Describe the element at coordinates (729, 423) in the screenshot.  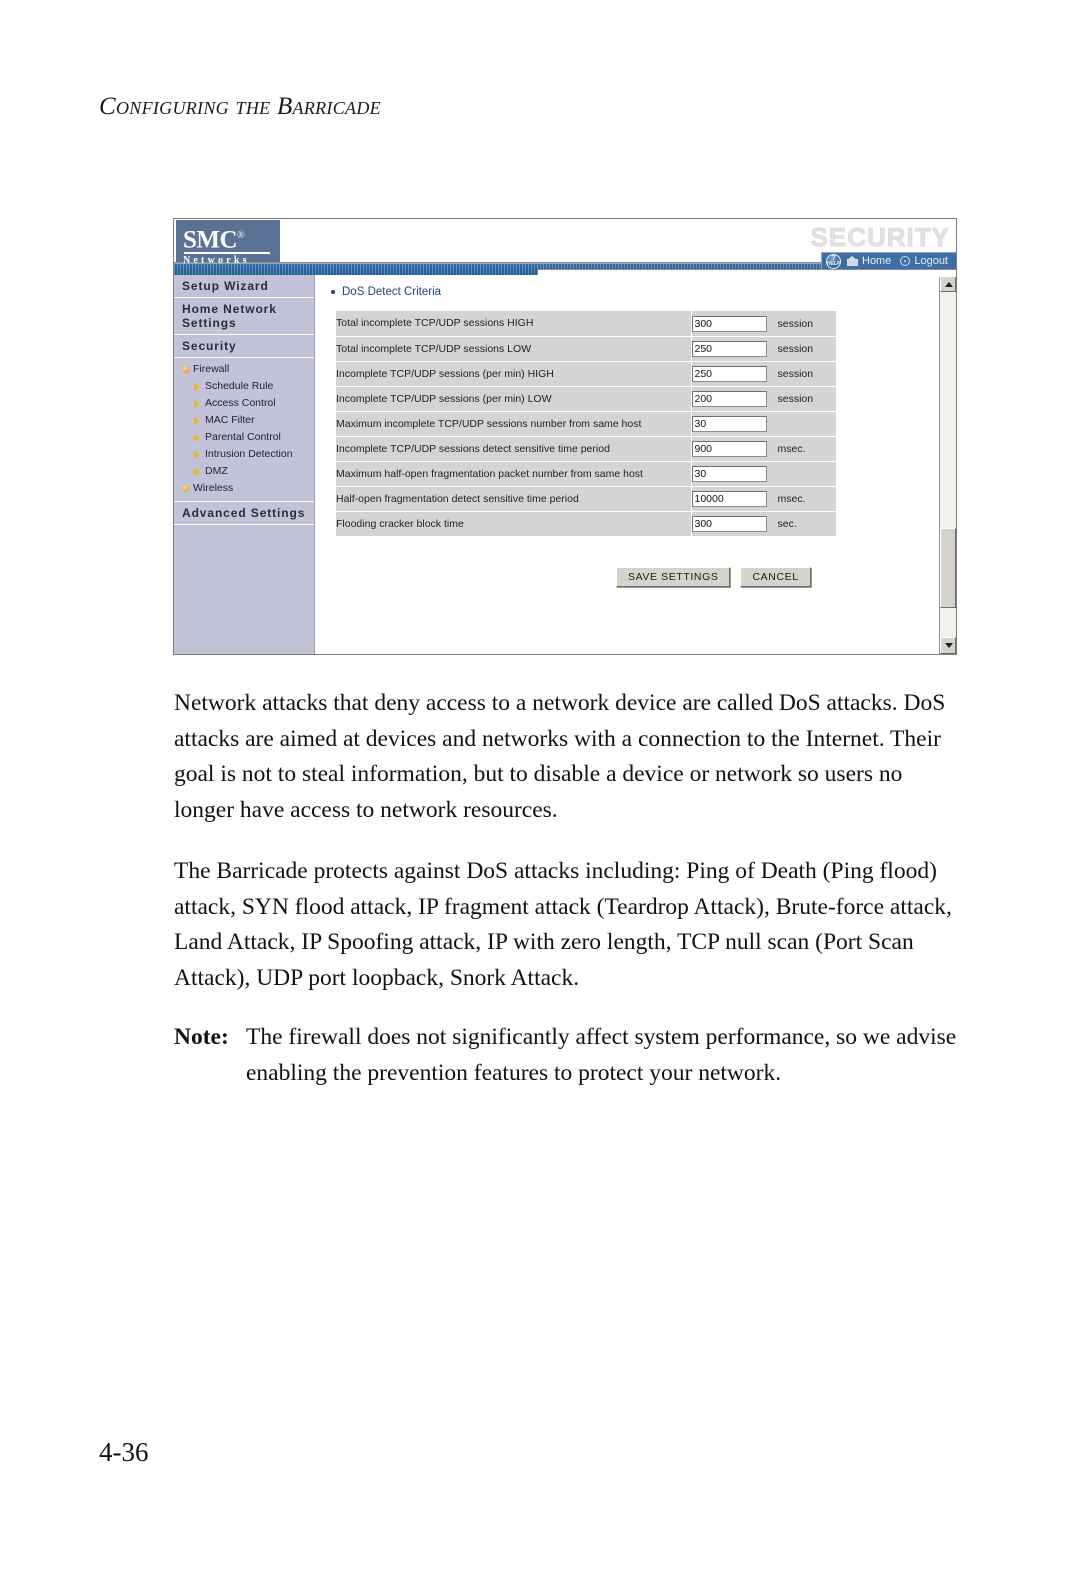
I see `input-max-incomplete-sessions-same-host: 30` at that location.